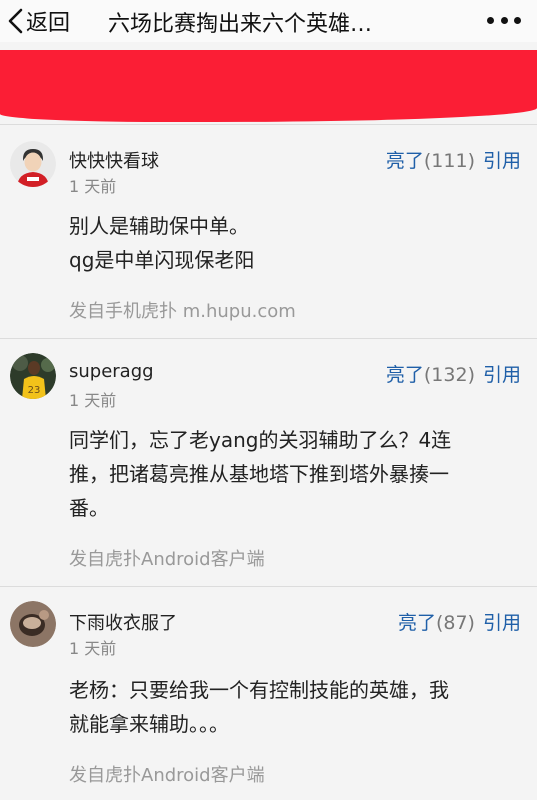 The image size is (537, 800). I want to click on like-count: (87), so click(455, 623).